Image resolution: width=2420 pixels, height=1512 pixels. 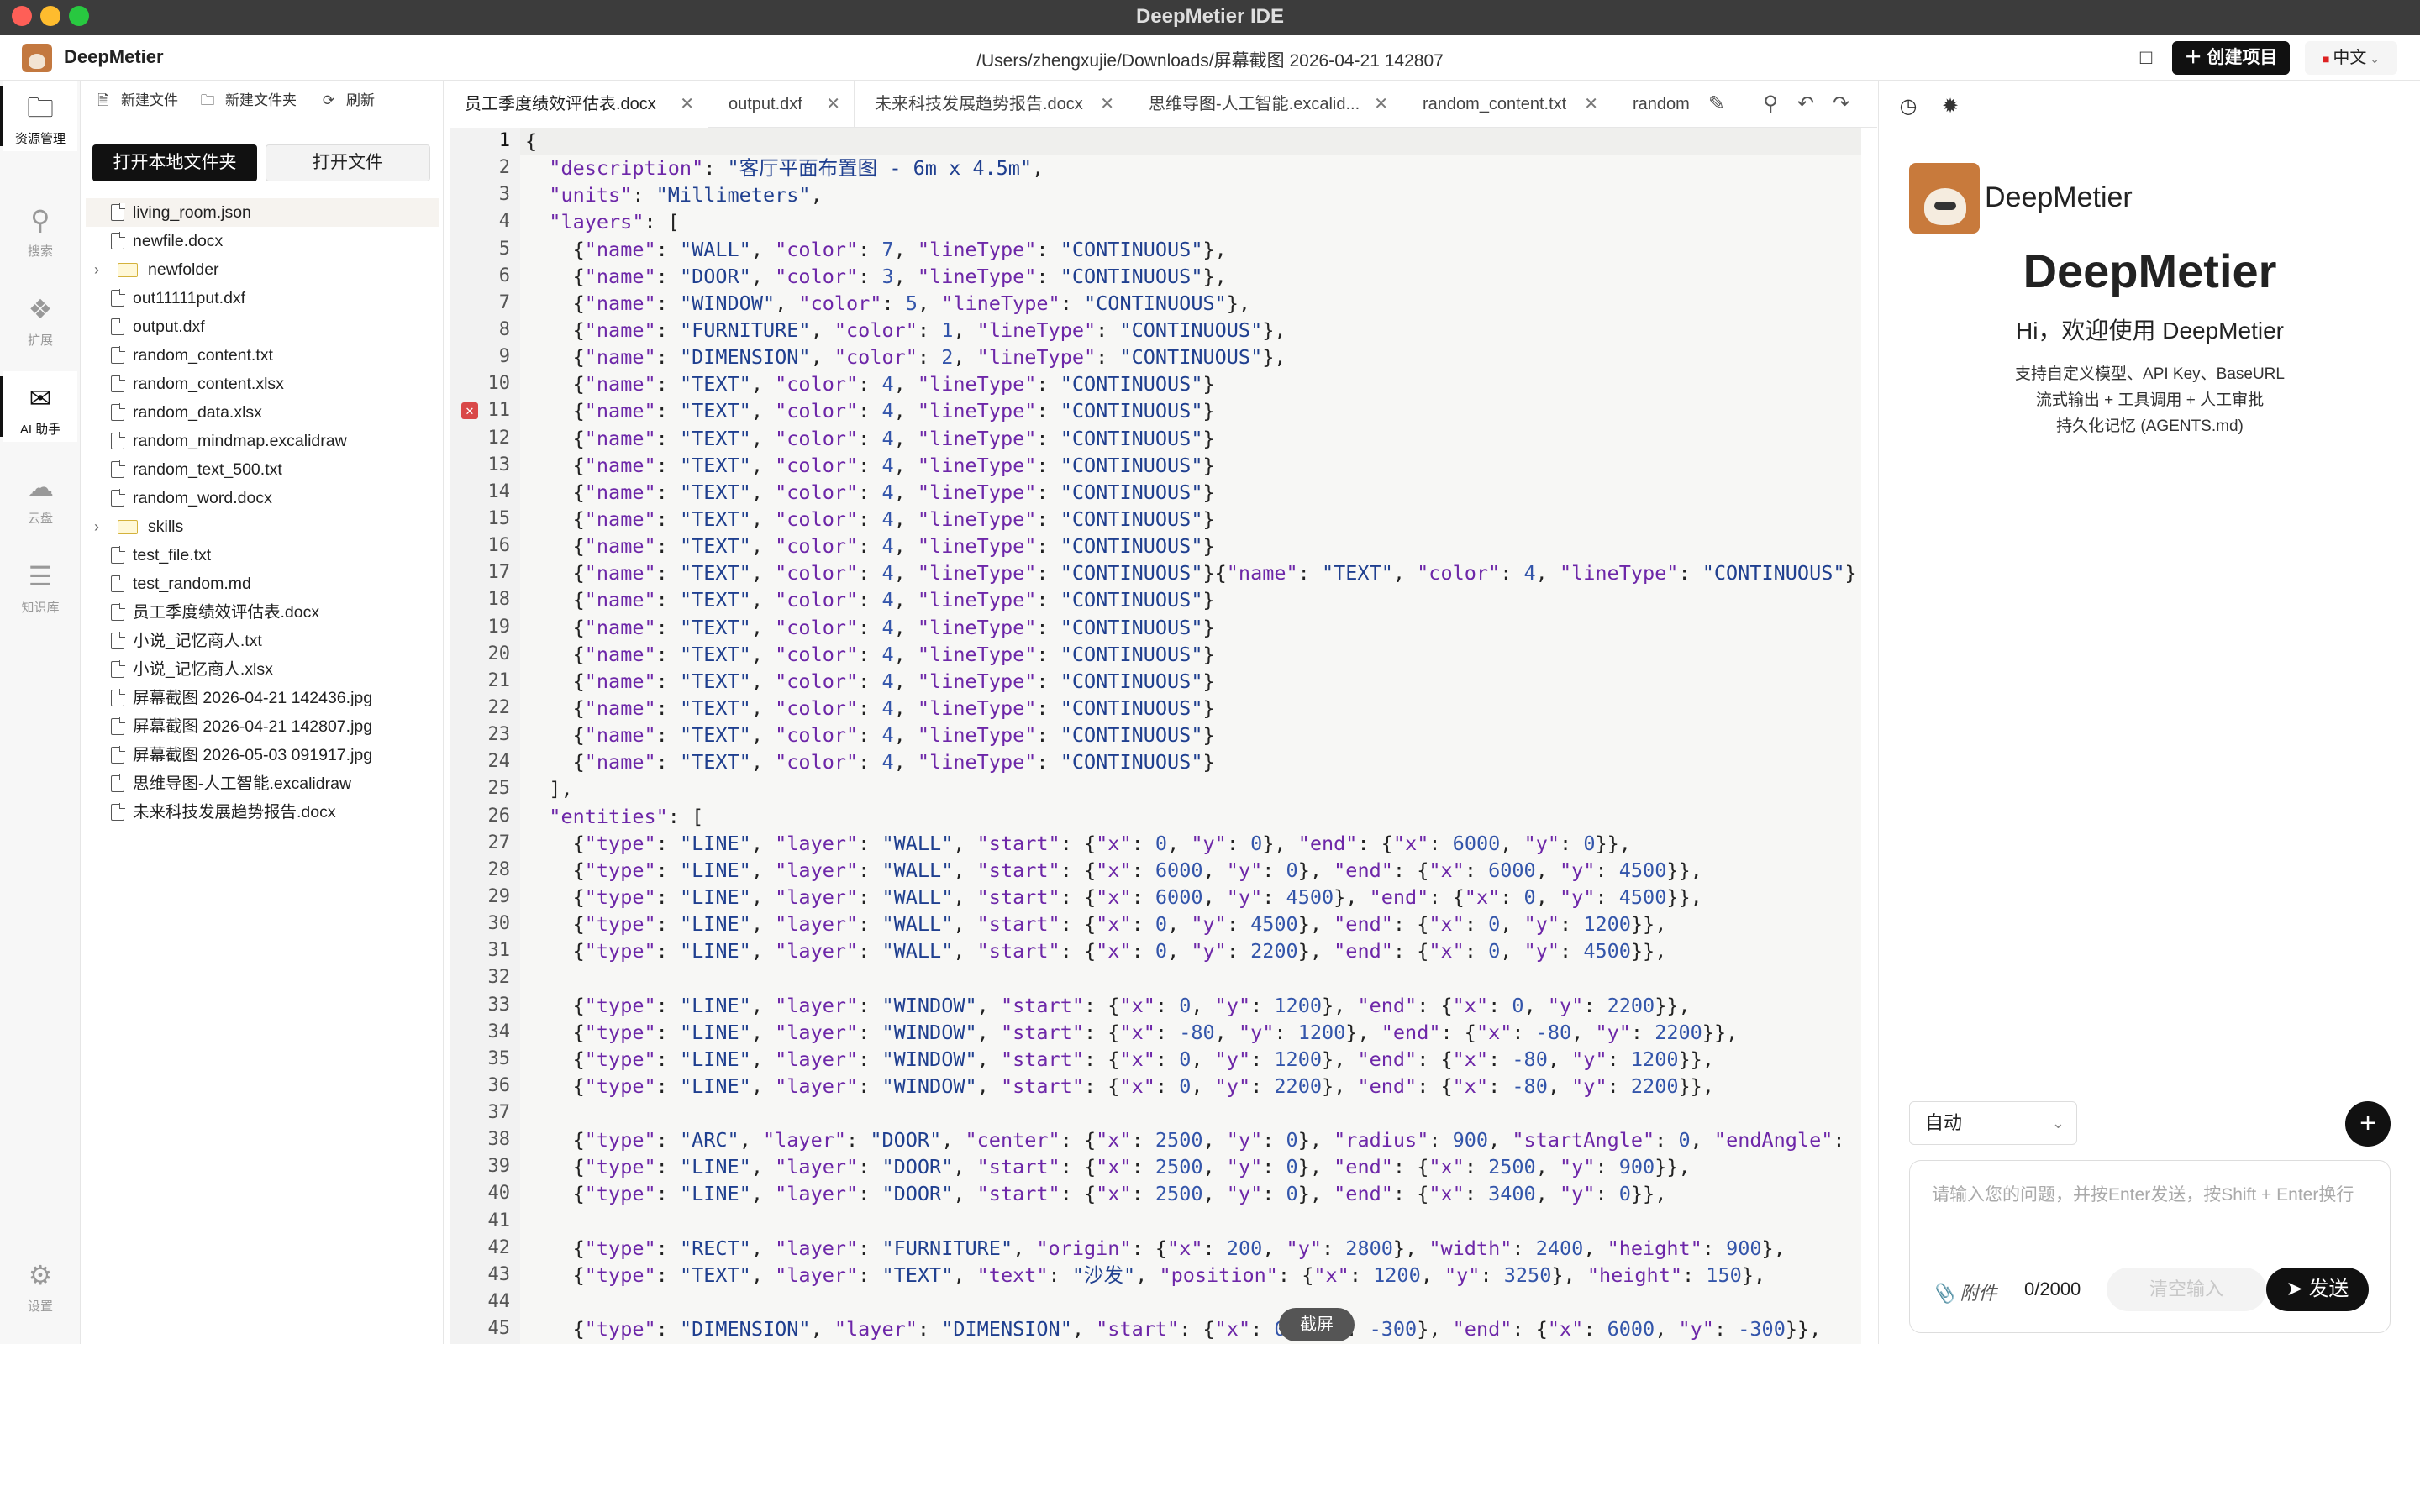 What do you see at coordinates (2231, 58) in the screenshot?
I see `create-project-button: ＋ 创建项目` at bounding box center [2231, 58].